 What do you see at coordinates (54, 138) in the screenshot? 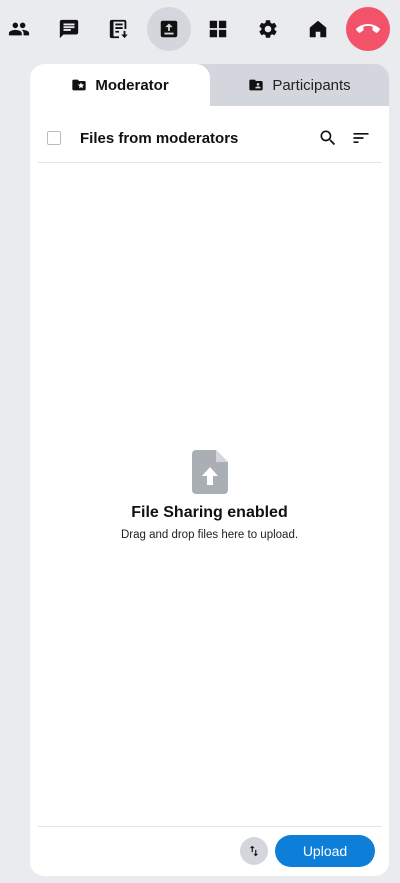
I see `select-all-checkbox` at bounding box center [54, 138].